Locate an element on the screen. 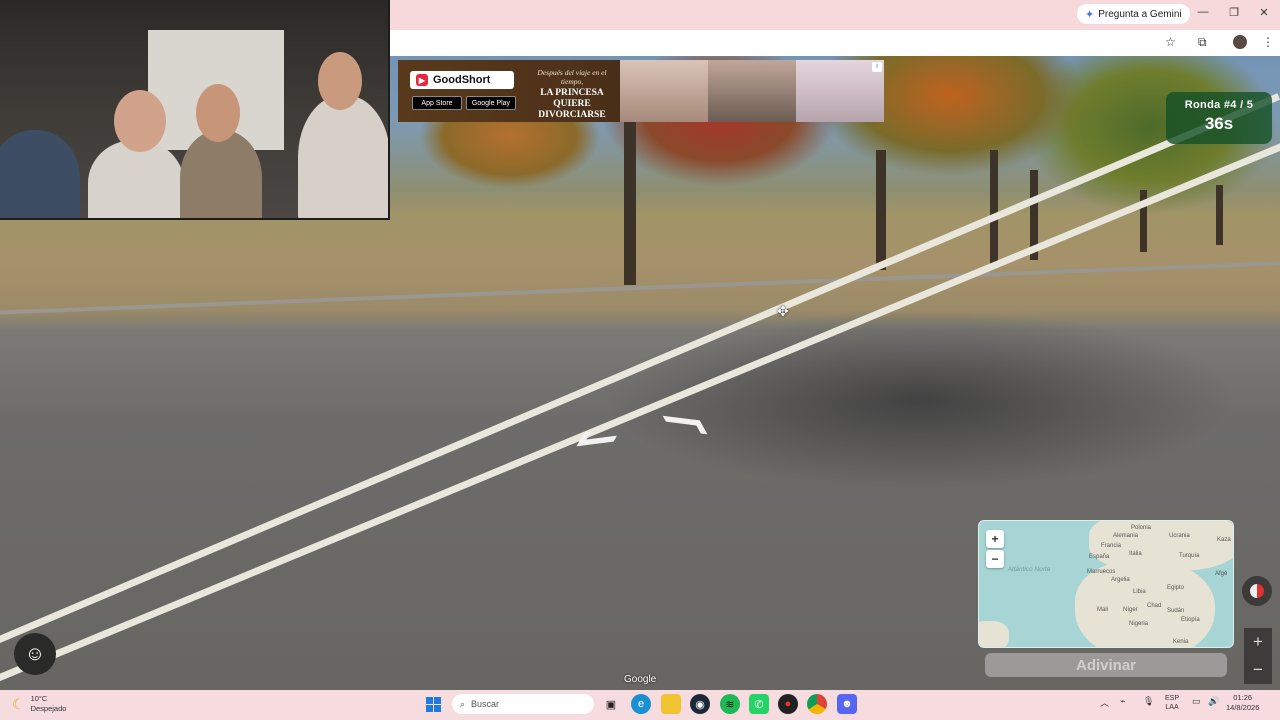  map-country-label: Kenia is located at coordinates (1181, 642).